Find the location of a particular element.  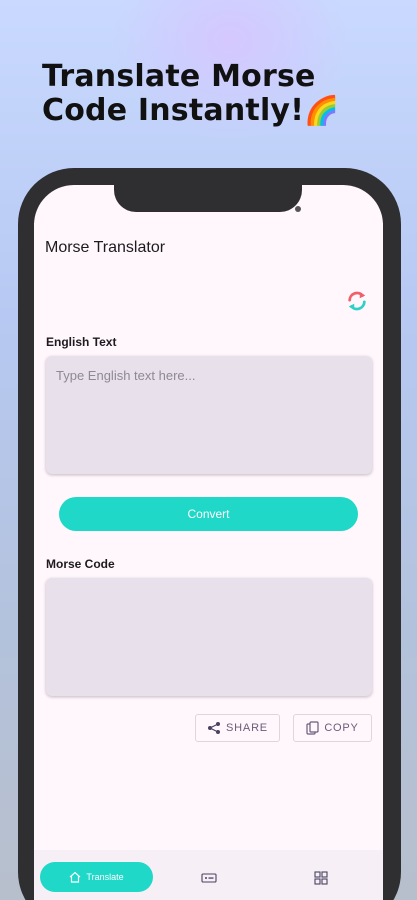

app-title: Morse Translator is located at coordinates (105, 247).